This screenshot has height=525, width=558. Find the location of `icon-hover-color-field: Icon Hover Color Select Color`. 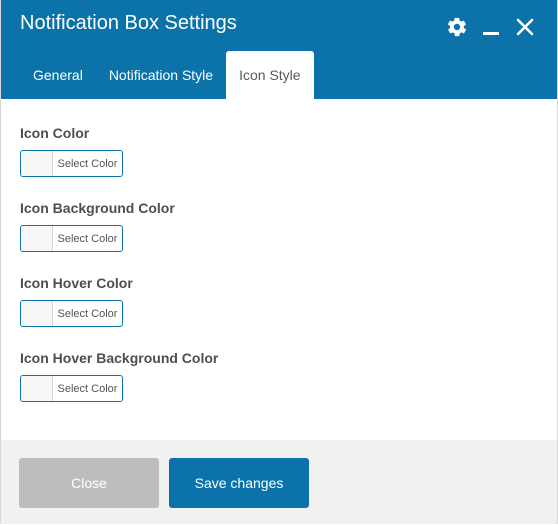

icon-hover-color-field: Icon Hover Color Select Color is located at coordinates (76, 301).